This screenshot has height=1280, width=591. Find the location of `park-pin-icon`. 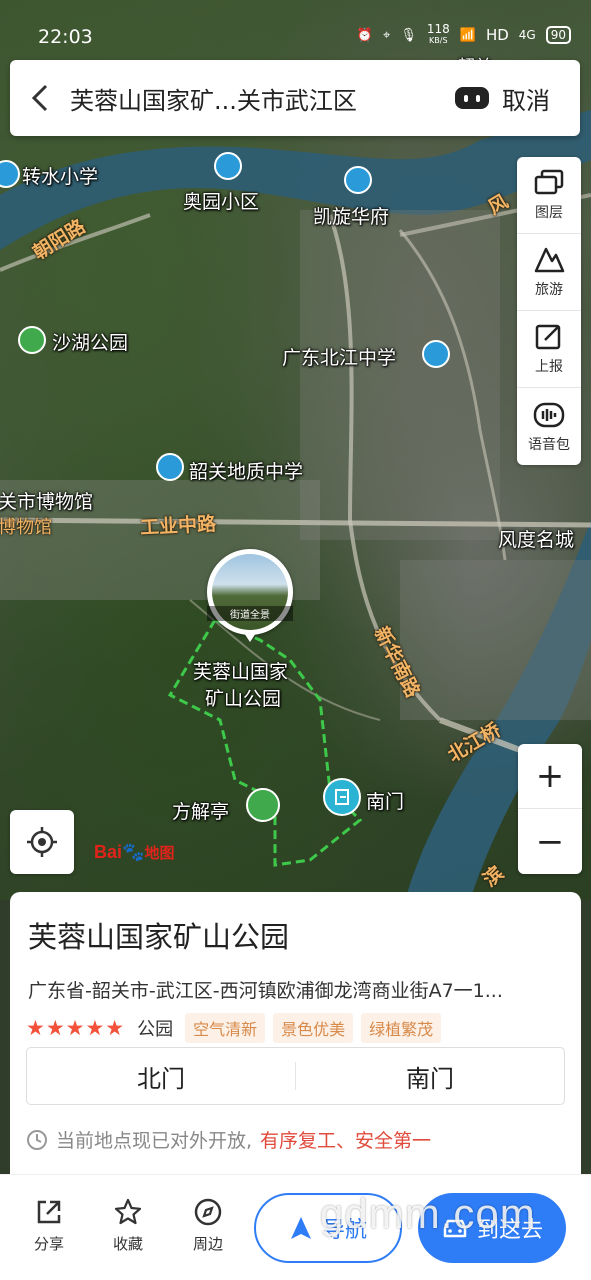

park-pin-icon is located at coordinates (32, 340).